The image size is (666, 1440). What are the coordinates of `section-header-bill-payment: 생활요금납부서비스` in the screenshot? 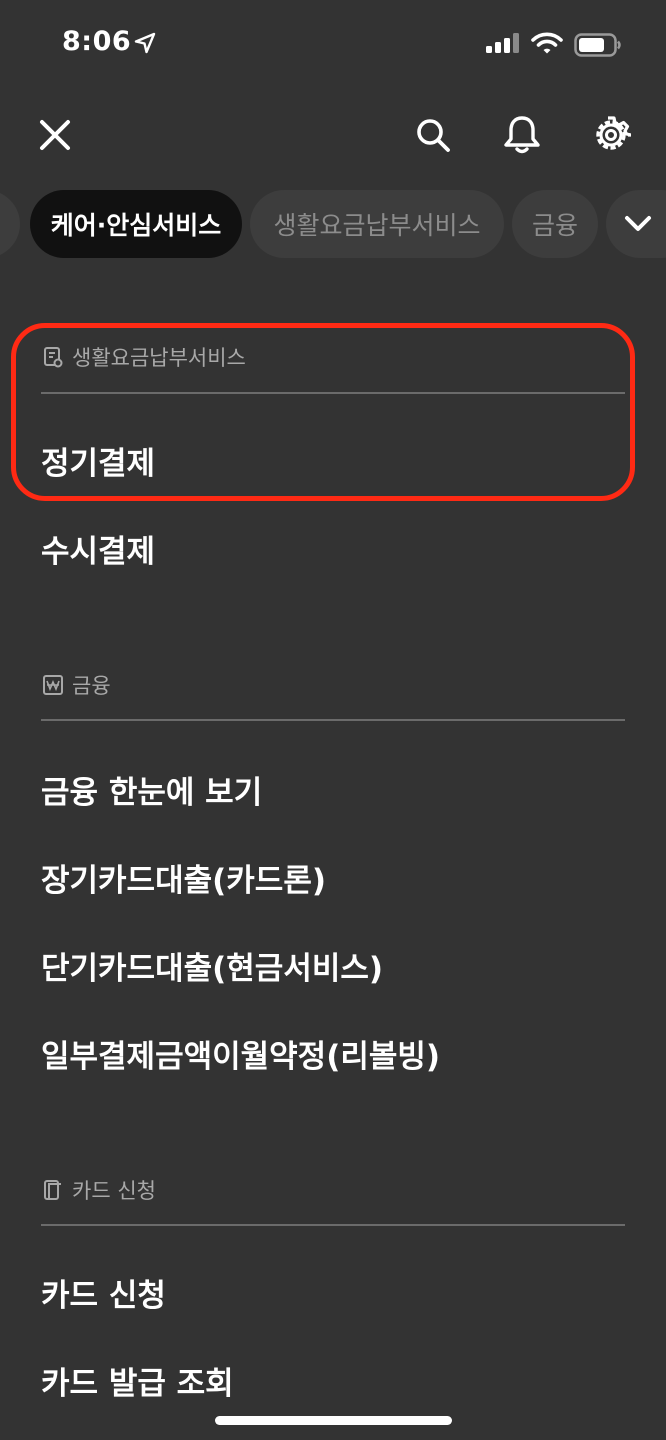 It's located at (333, 357).